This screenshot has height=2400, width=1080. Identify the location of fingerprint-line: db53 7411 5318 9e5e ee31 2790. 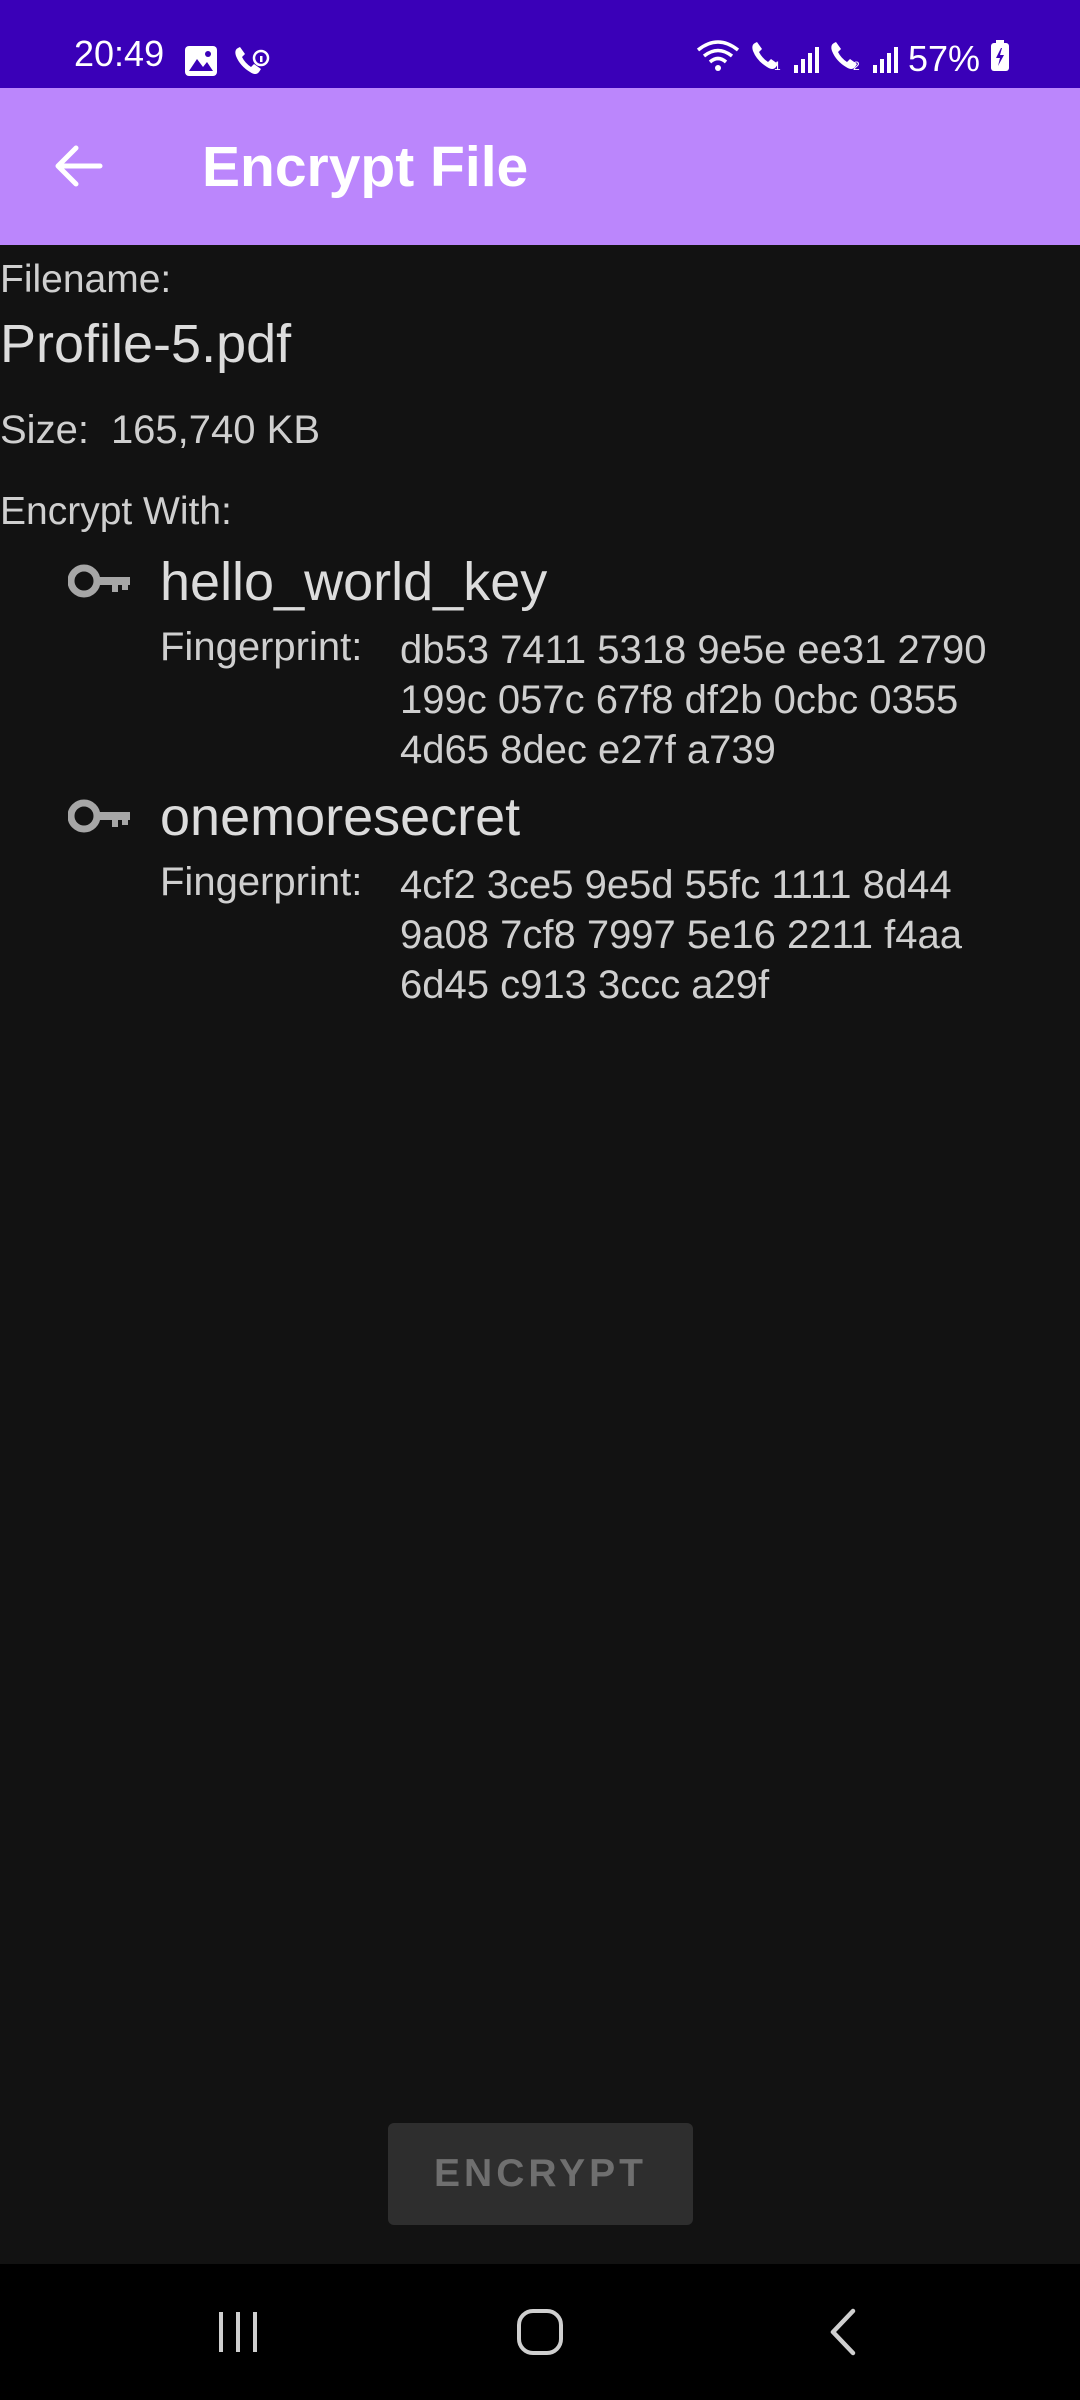
(693, 650).